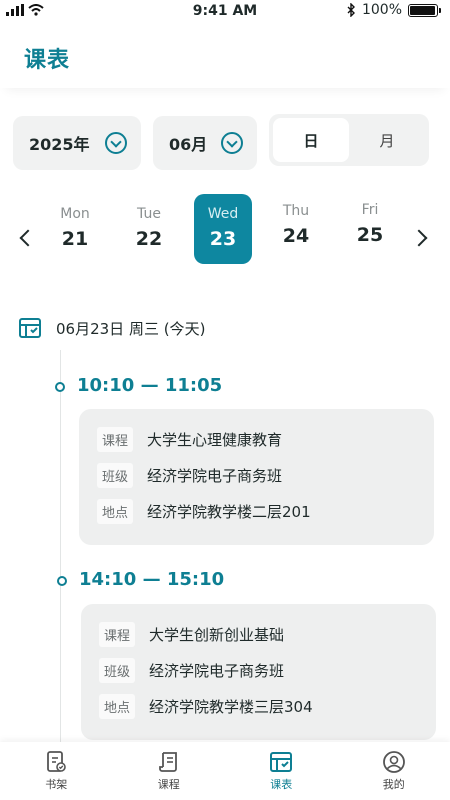  What do you see at coordinates (231, 706) in the screenshot?
I see `location-value: 经济学院教学楼三层304` at bounding box center [231, 706].